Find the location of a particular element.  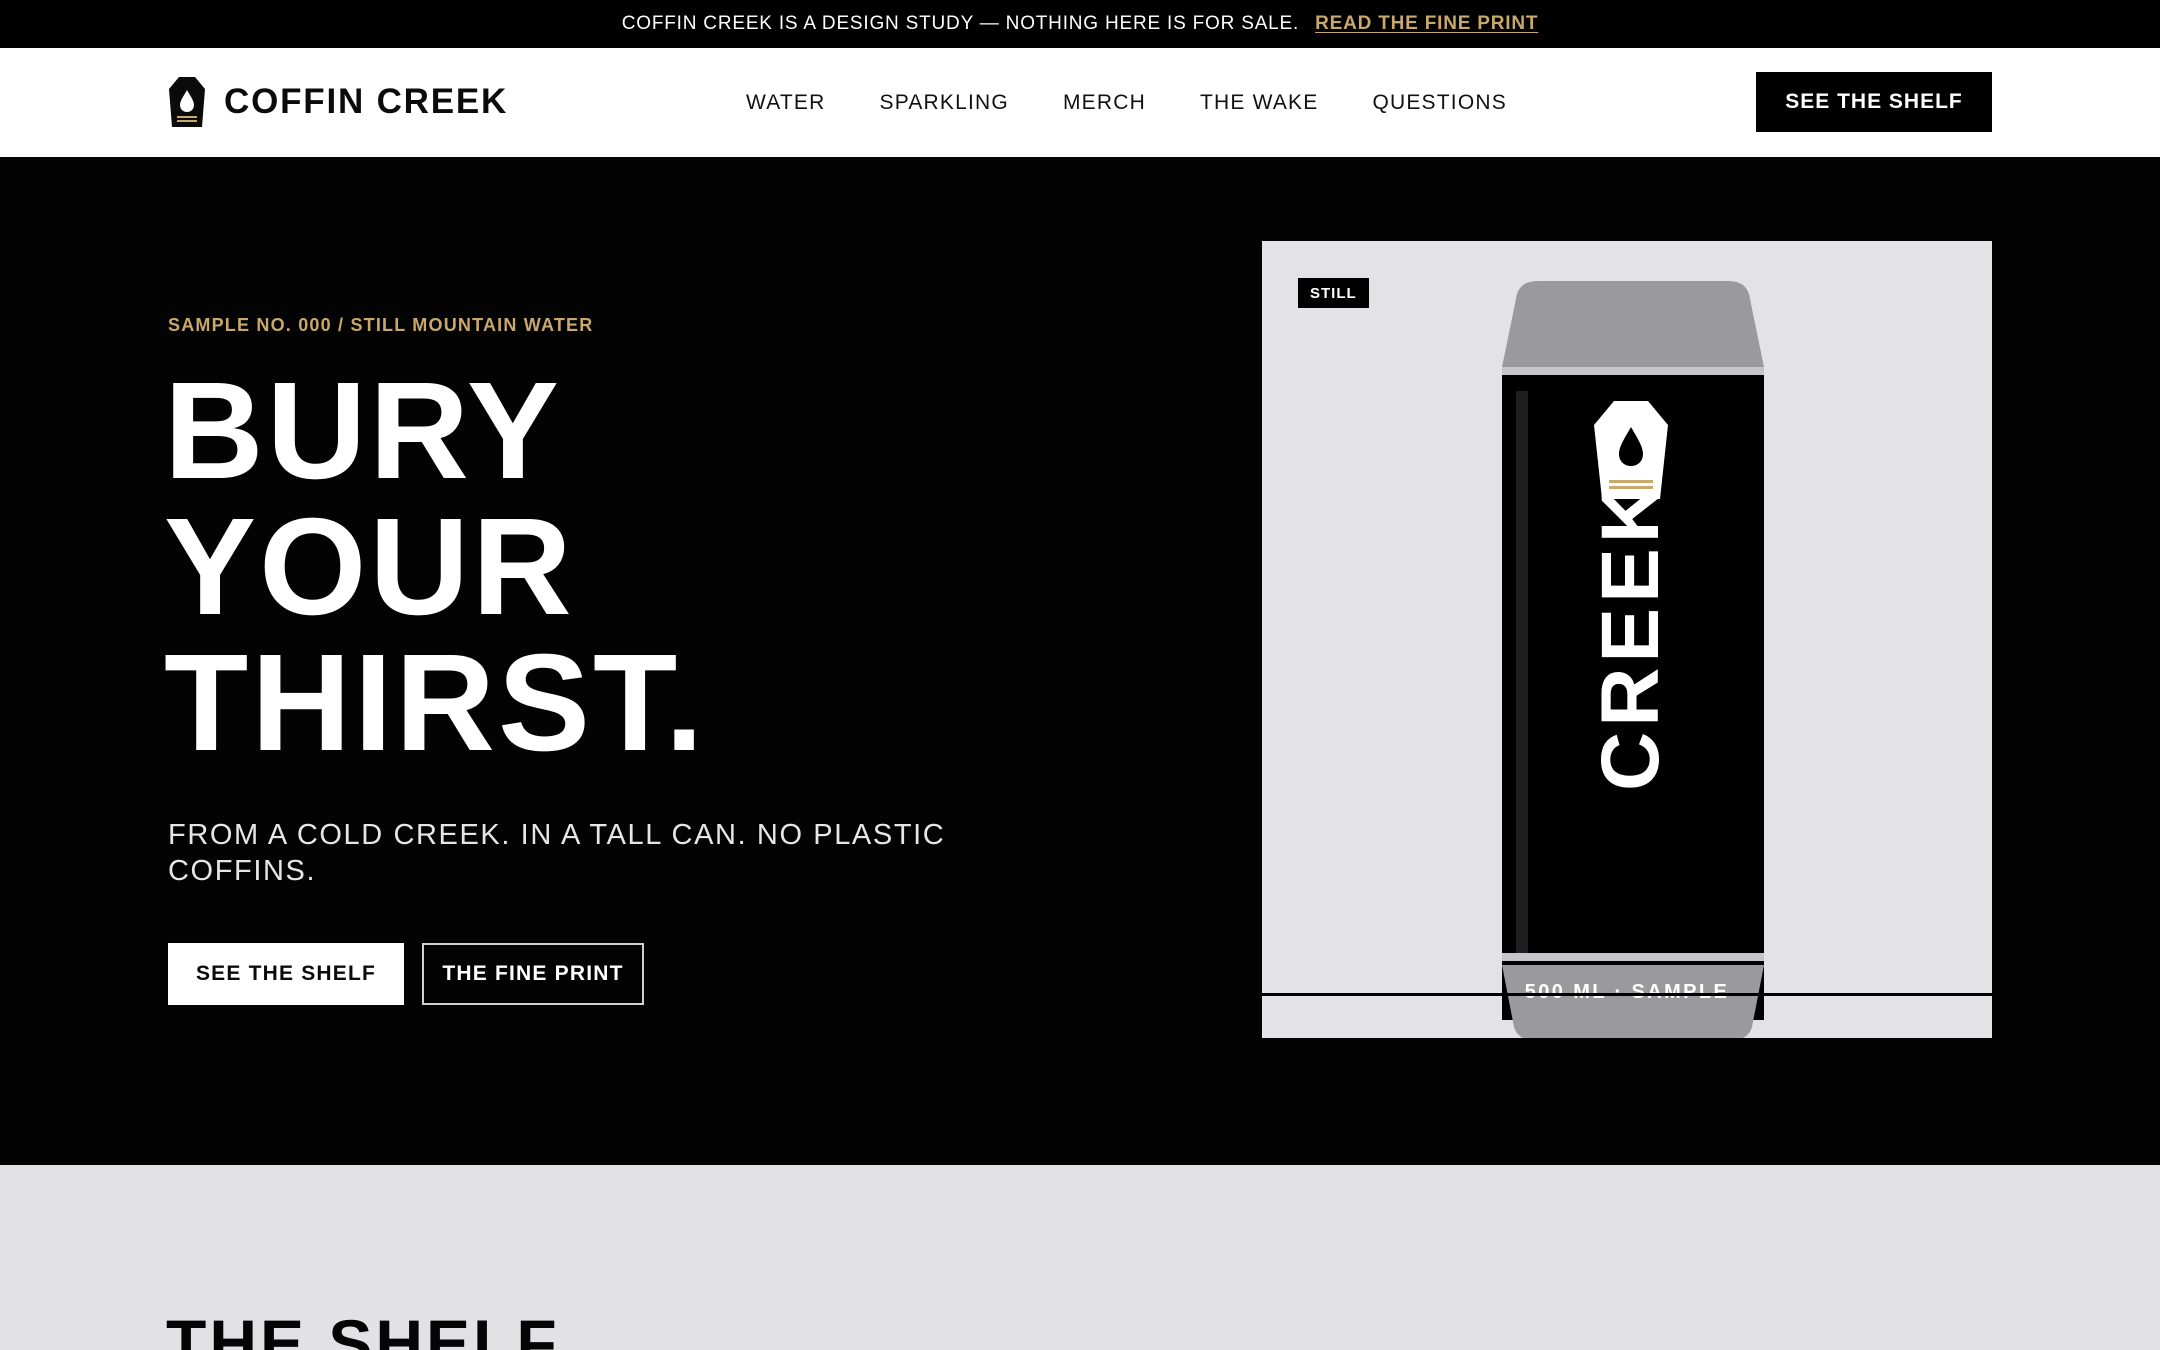

brand-name: COFFIN CREEK is located at coordinates (366, 101).